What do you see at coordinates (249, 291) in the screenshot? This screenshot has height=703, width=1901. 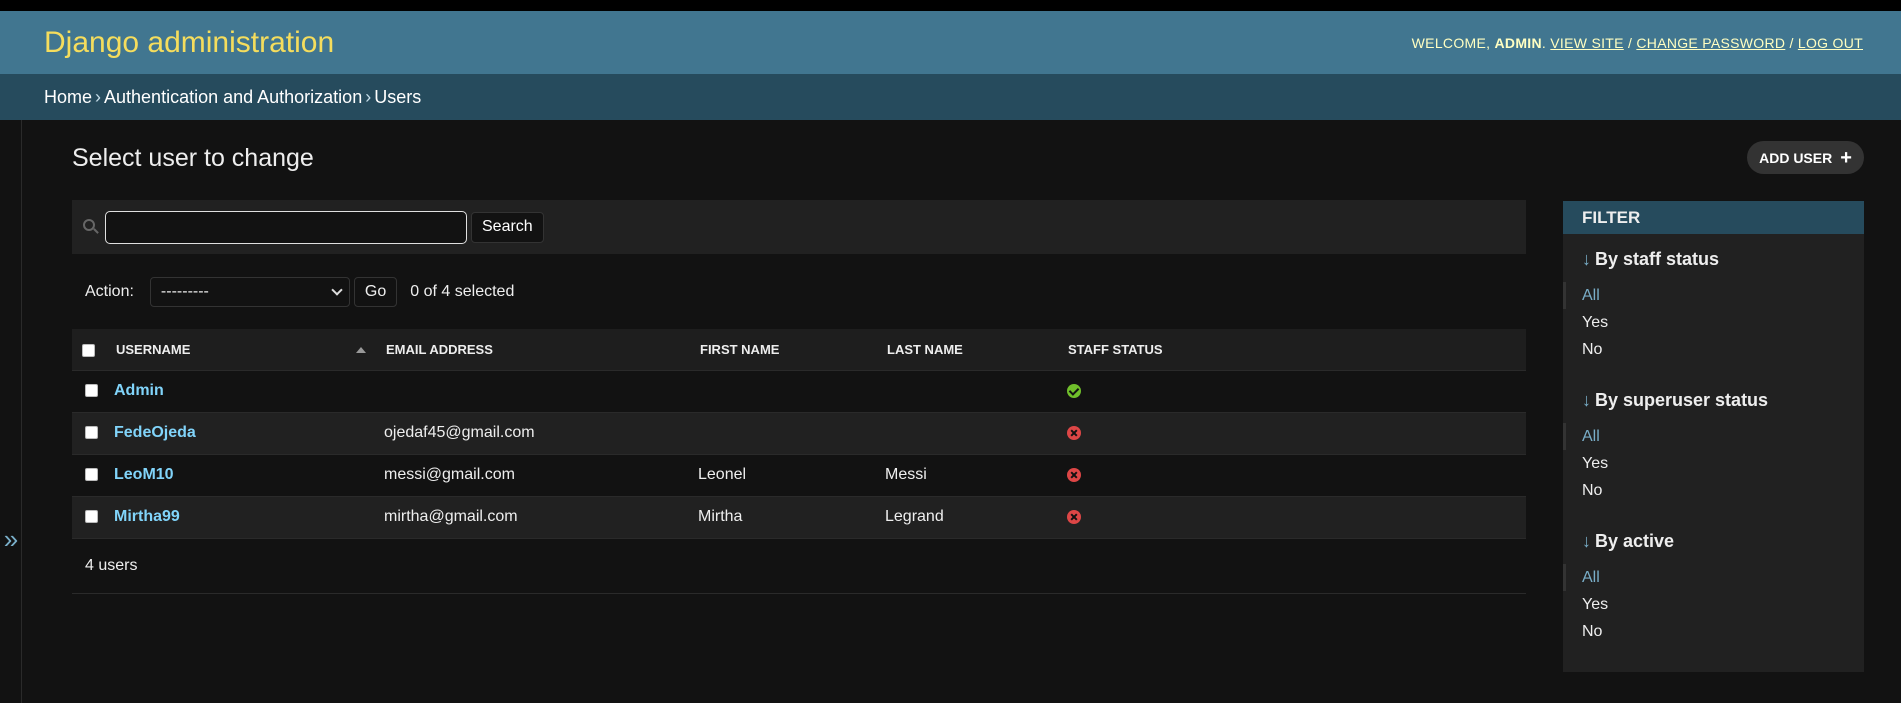 I see `action-select: ---------` at bounding box center [249, 291].